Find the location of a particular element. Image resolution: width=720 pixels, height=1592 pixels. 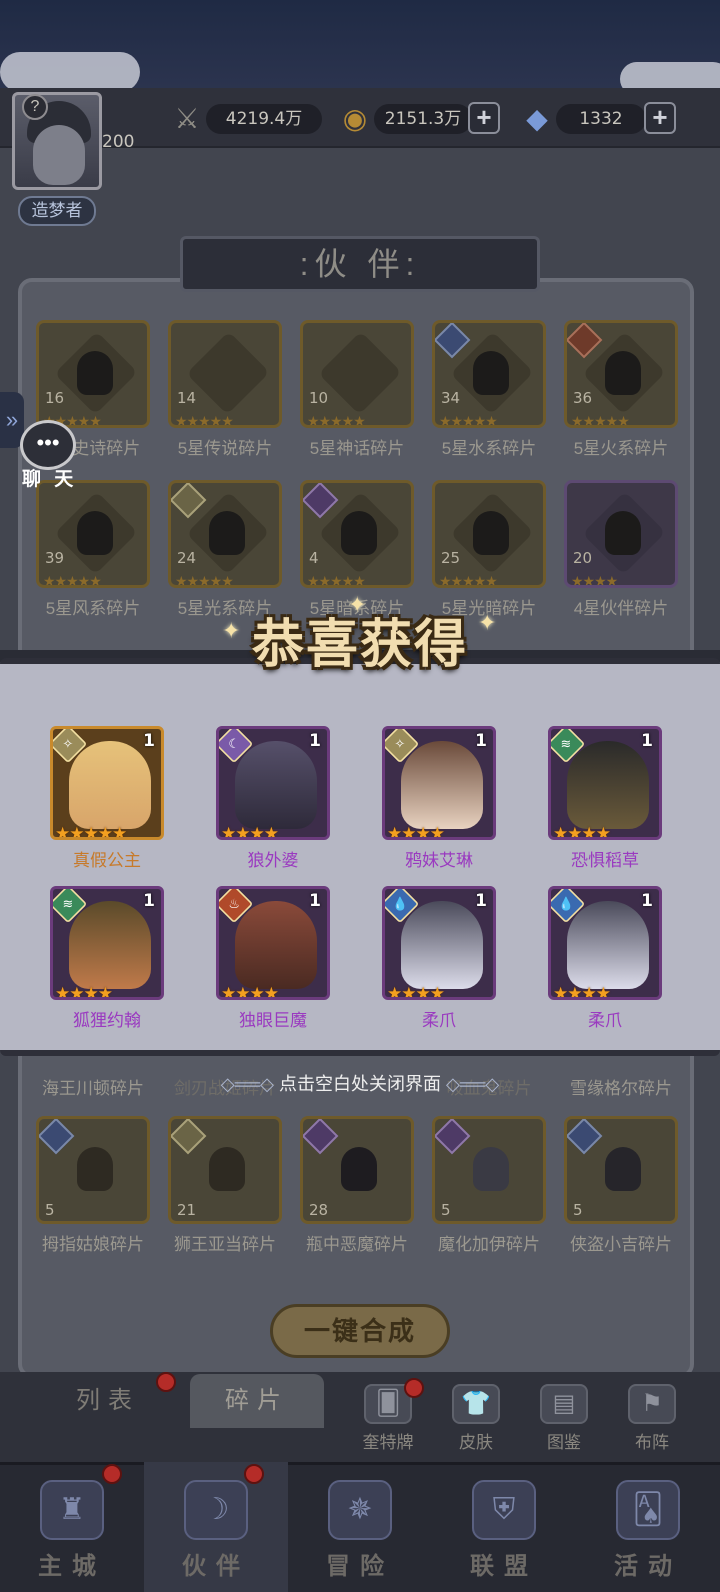

fragment-item: ★★★★★ 34 5星水系碎片 is located at coordinates (489, 391).